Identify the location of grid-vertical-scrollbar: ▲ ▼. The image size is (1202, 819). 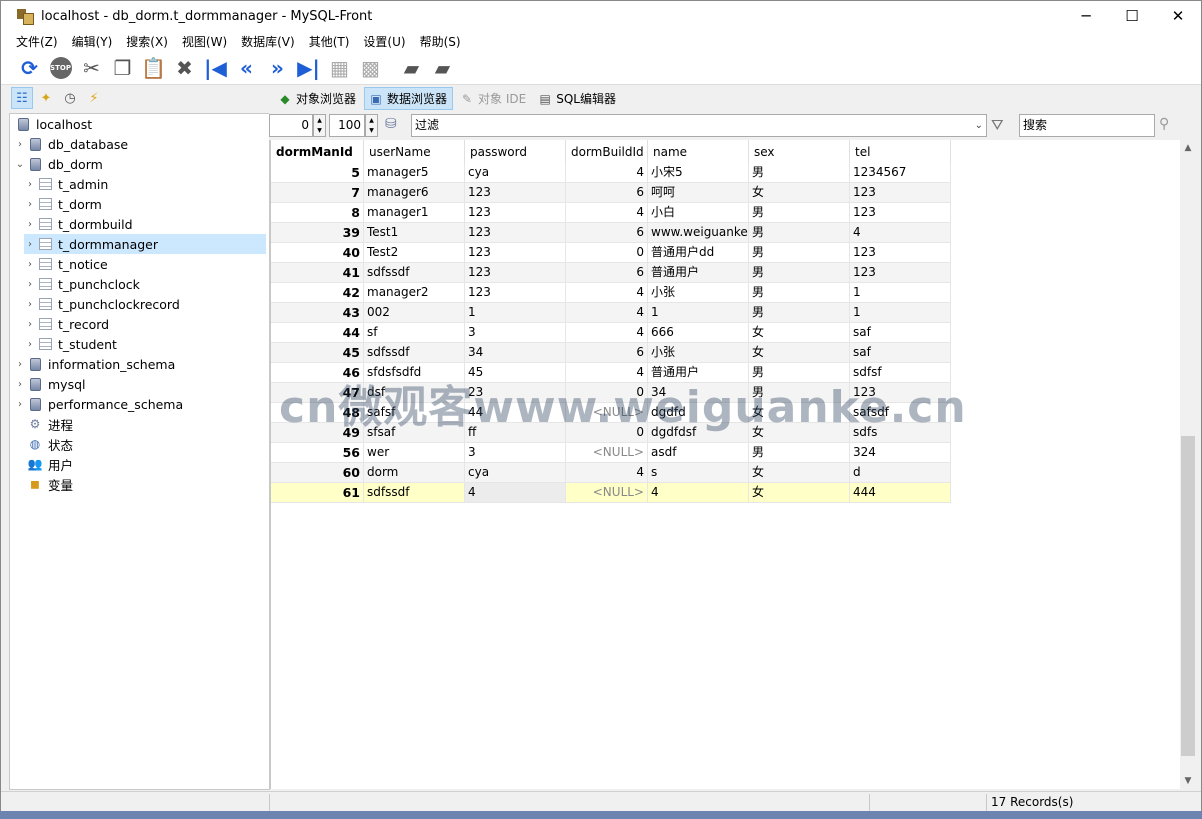
(1188, 464).